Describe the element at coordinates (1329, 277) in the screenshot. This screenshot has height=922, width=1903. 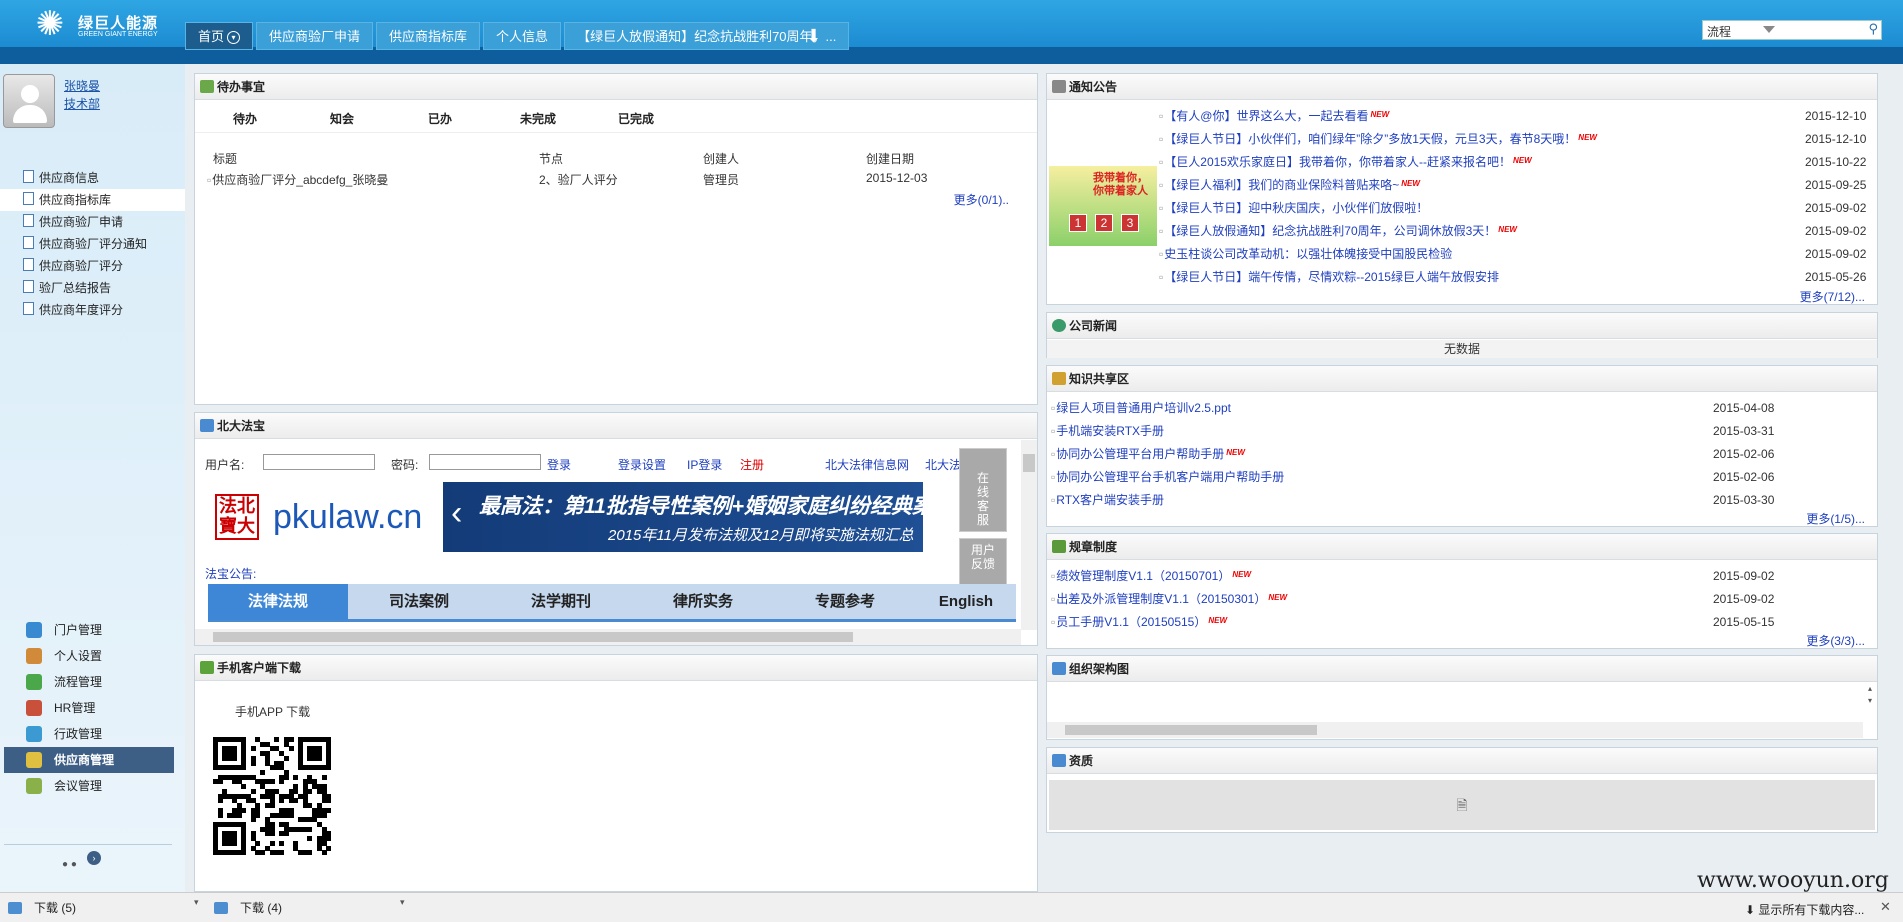
I see `notice-title-link: ▫【绿巨人节日】端午传情，尽情欢粽--2015绿巨人端午放假安排` at that location.